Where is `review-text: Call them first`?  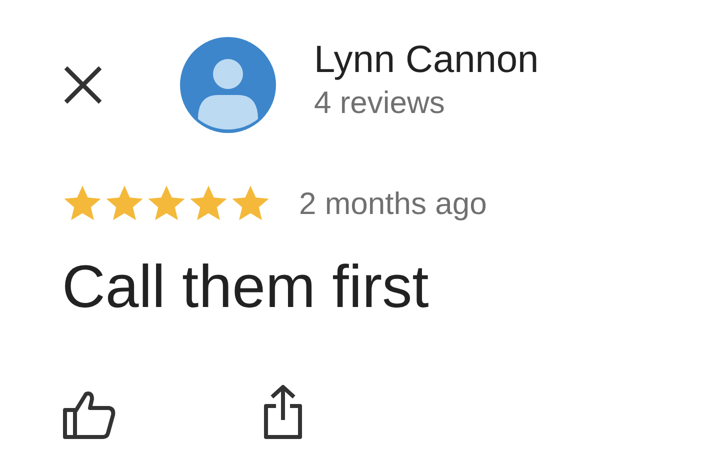
review-text: Call them first is located at coordinates (246, 287).